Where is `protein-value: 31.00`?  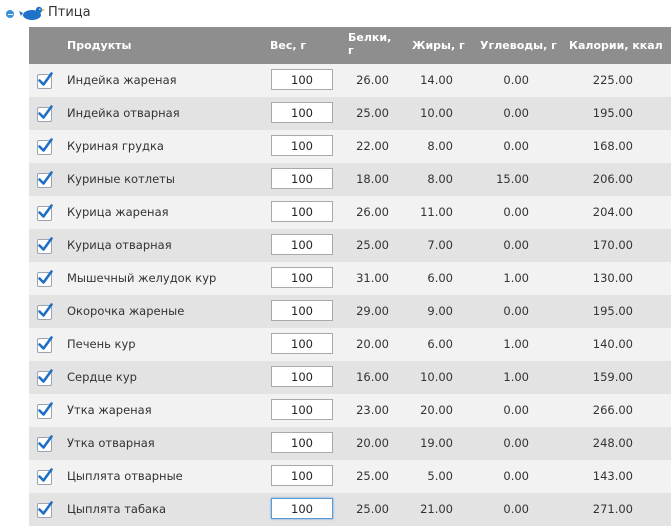 protein-value: 31.00 is located at coordinates (372, 278).